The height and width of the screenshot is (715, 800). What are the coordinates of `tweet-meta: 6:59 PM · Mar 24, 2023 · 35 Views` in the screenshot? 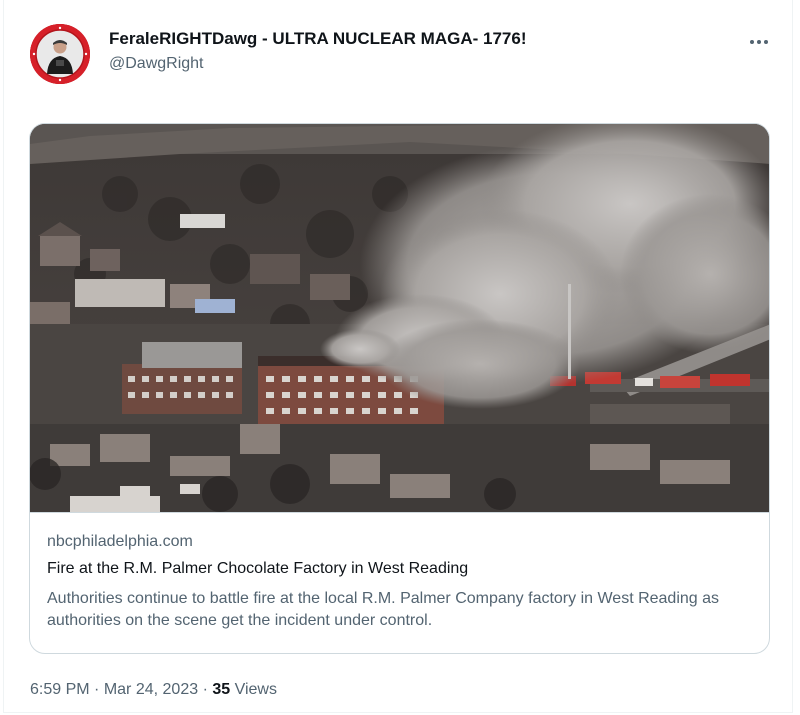 It's located at (153, 690).